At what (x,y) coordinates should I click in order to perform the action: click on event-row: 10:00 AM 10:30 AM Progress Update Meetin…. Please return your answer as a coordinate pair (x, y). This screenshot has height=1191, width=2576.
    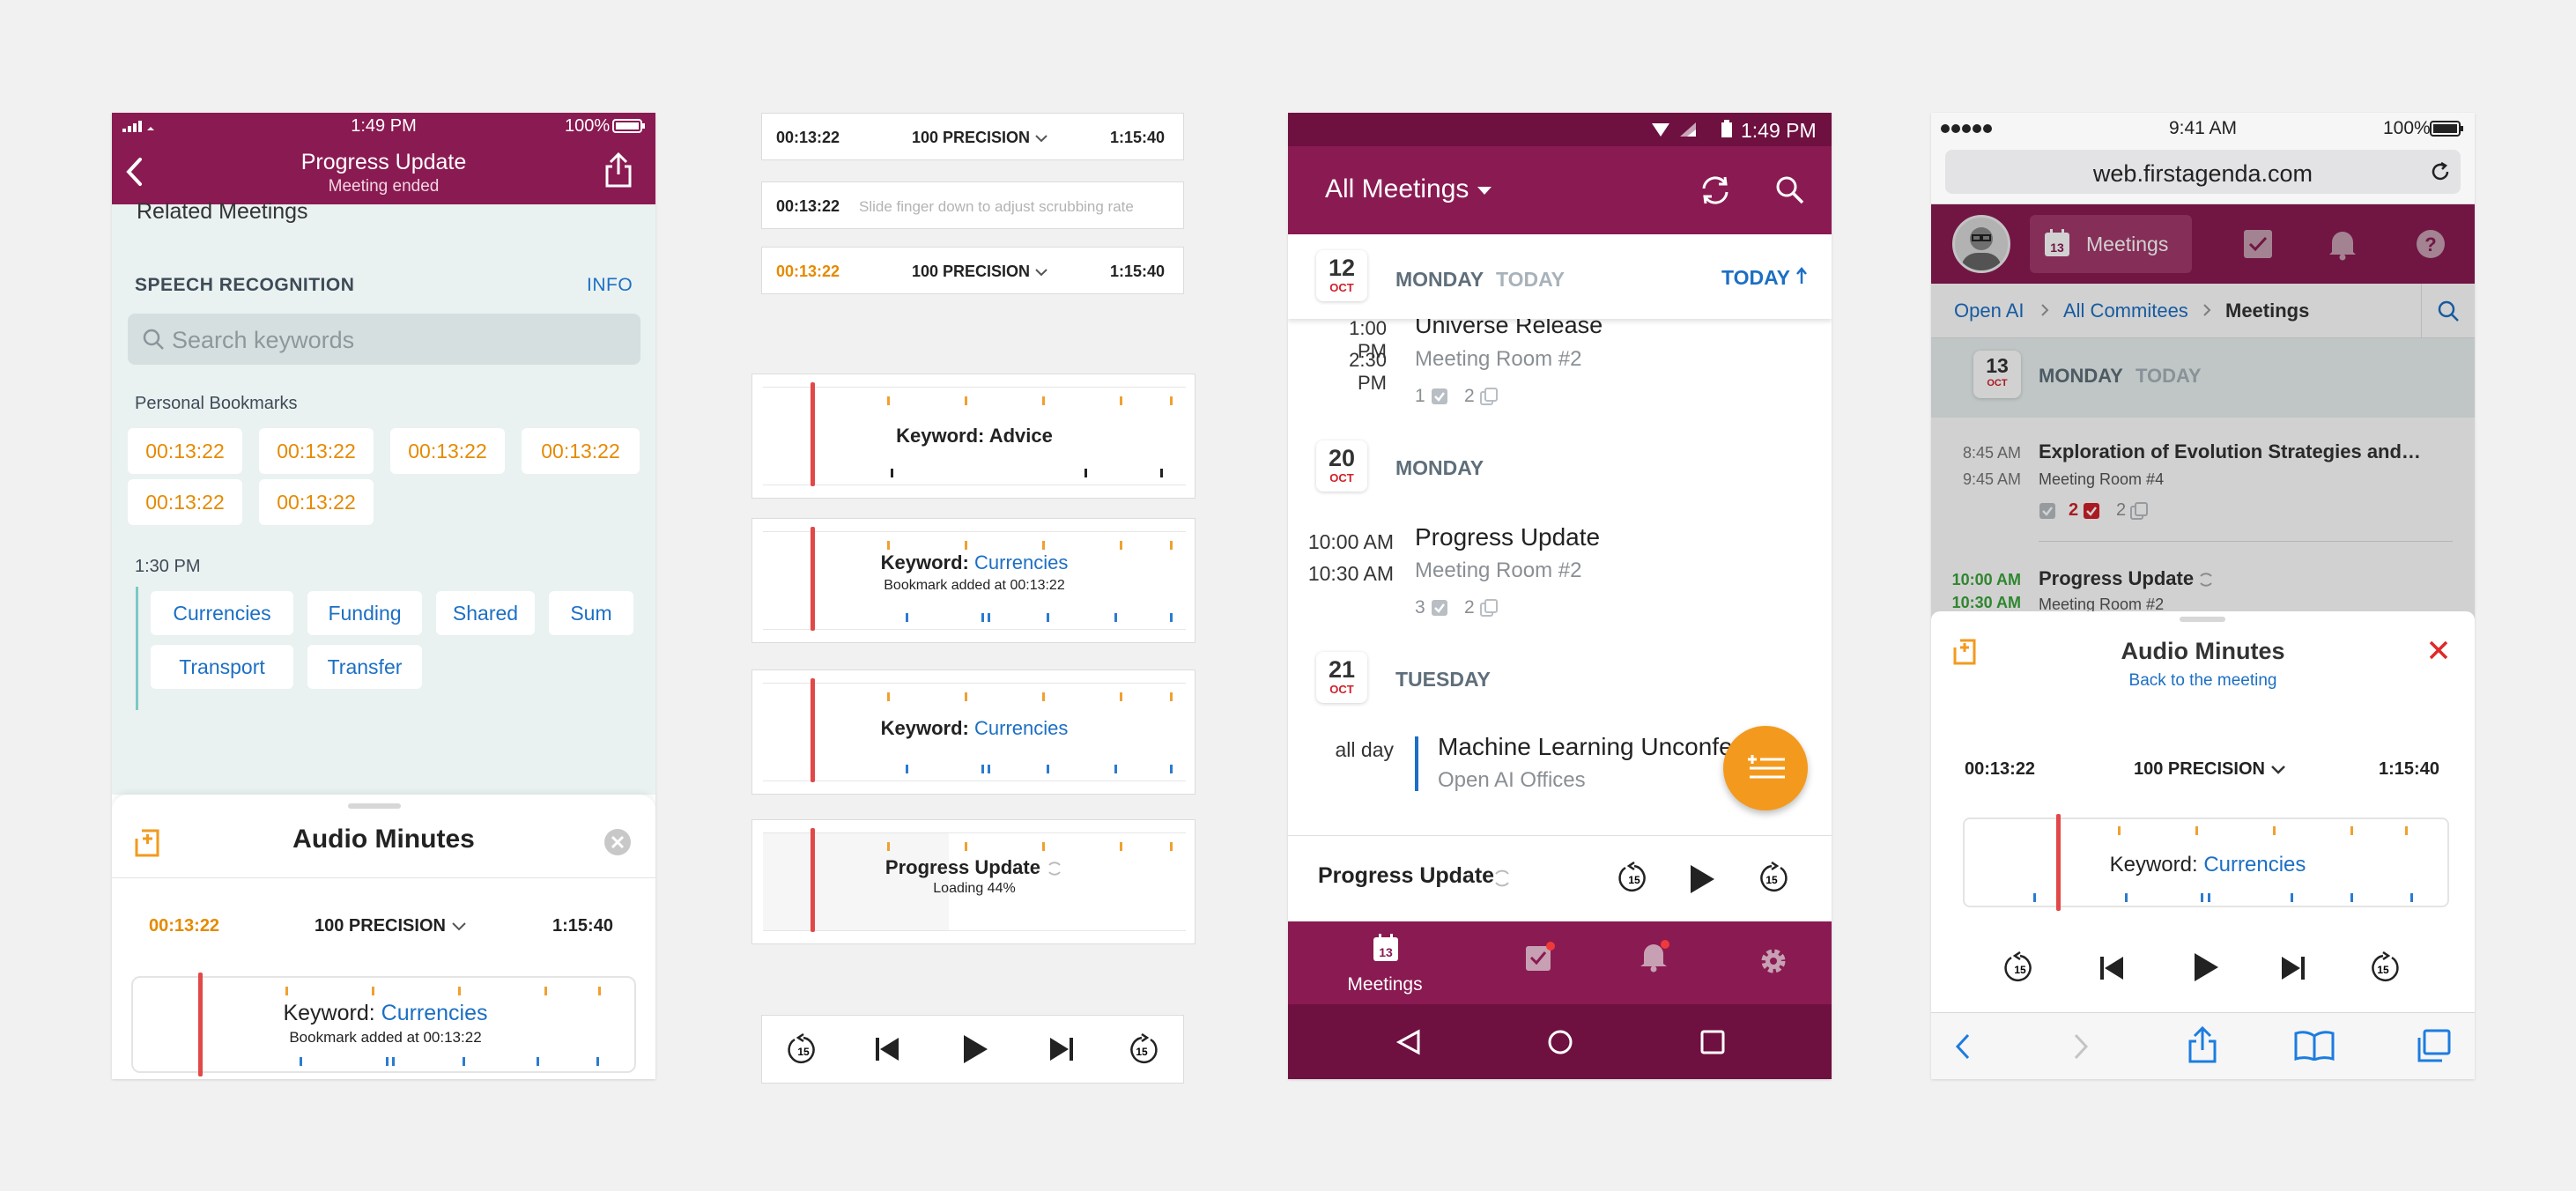
    Looking at the image, I should click on (1560, 576).